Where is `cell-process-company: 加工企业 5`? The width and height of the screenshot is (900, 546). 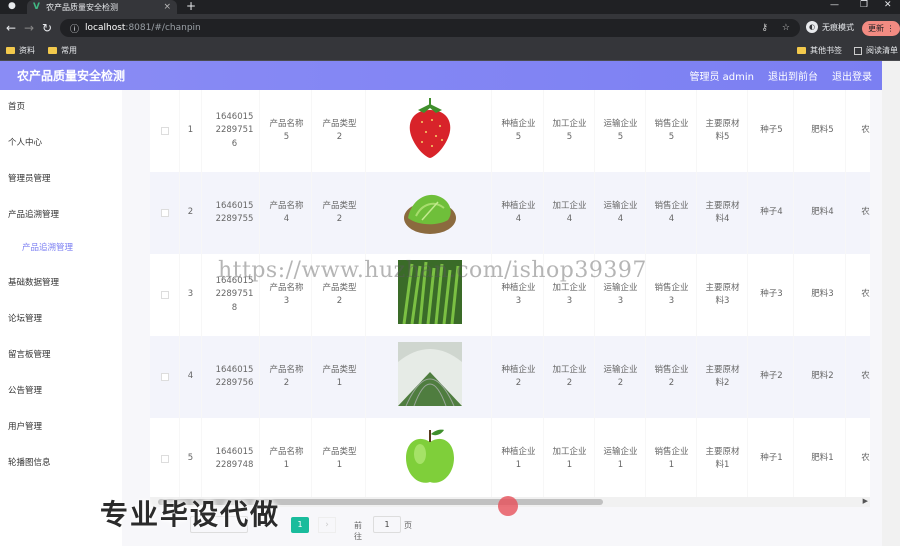 cell-process-company: 加工企业 5 is located at coordinates (570, 131).